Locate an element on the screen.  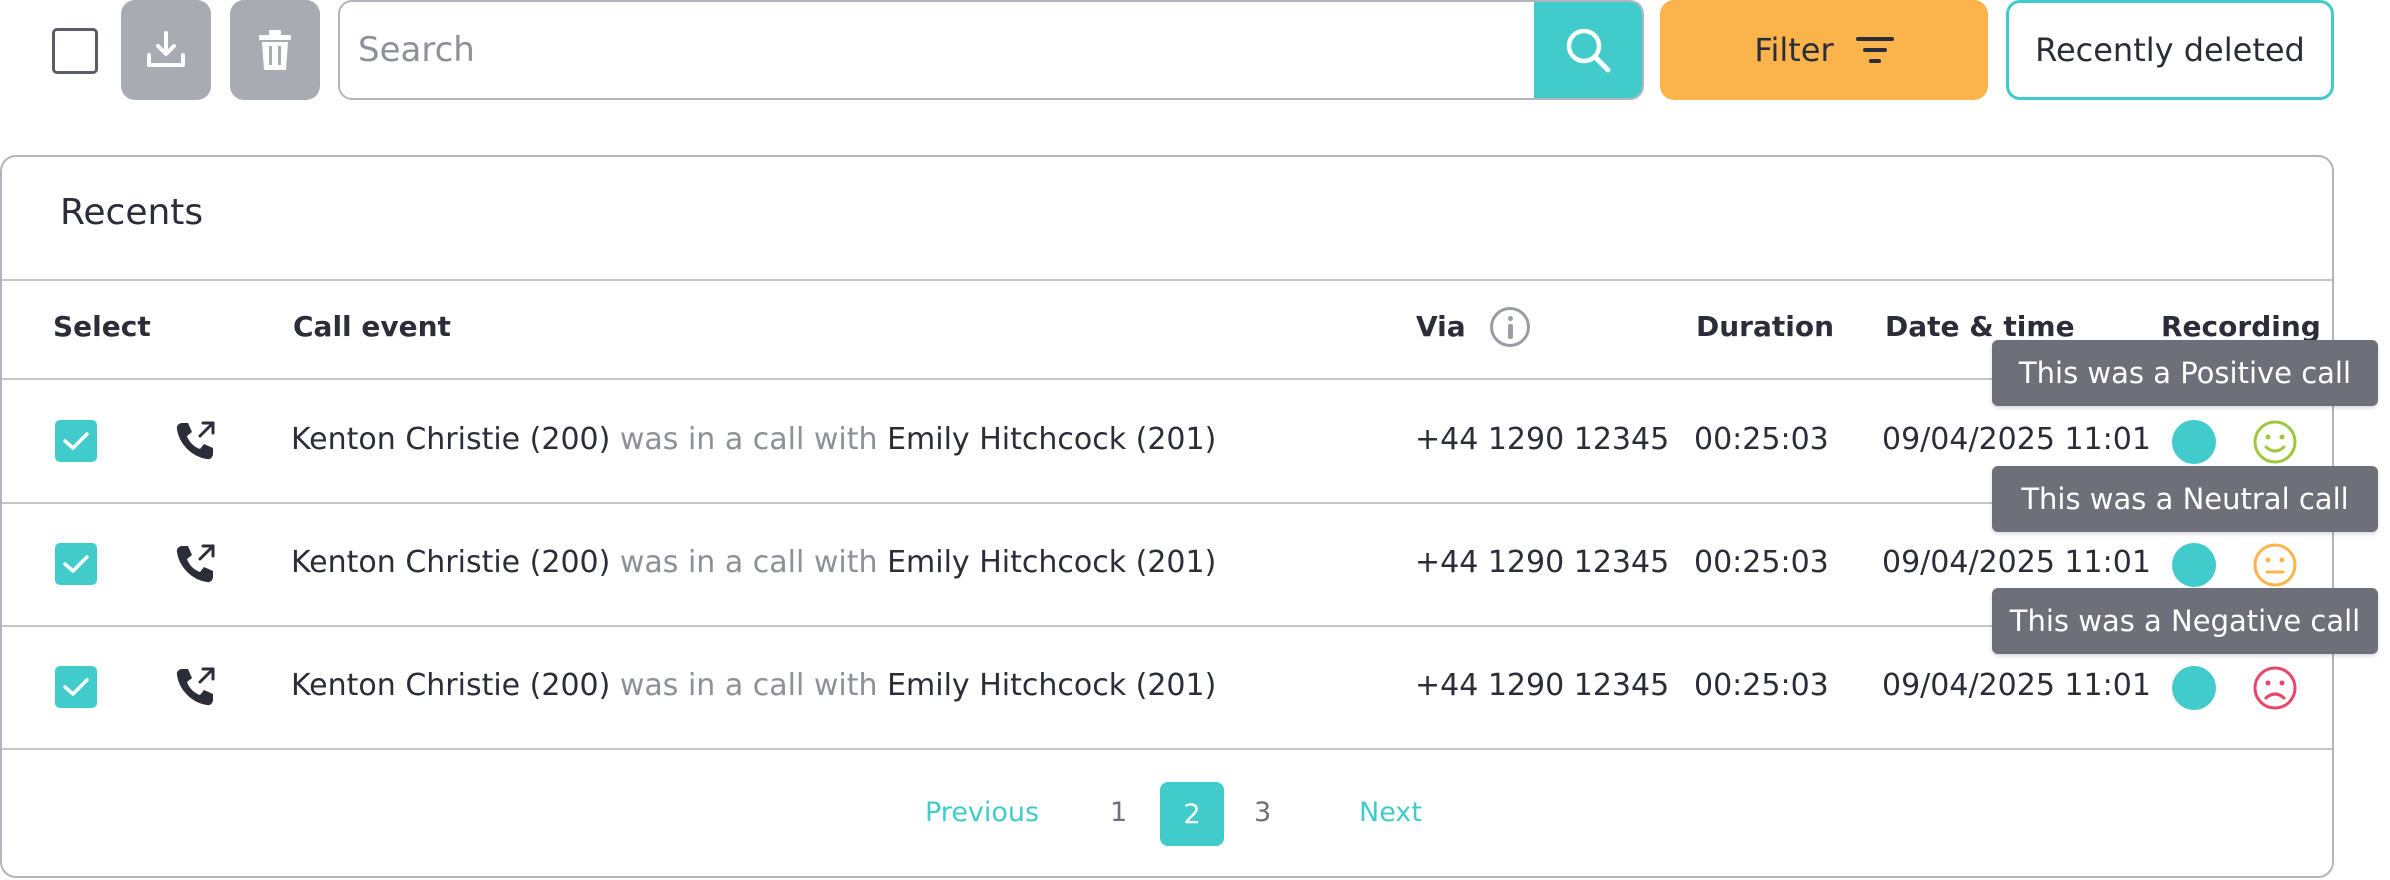
delete-button is located at coordinates (275, 50).